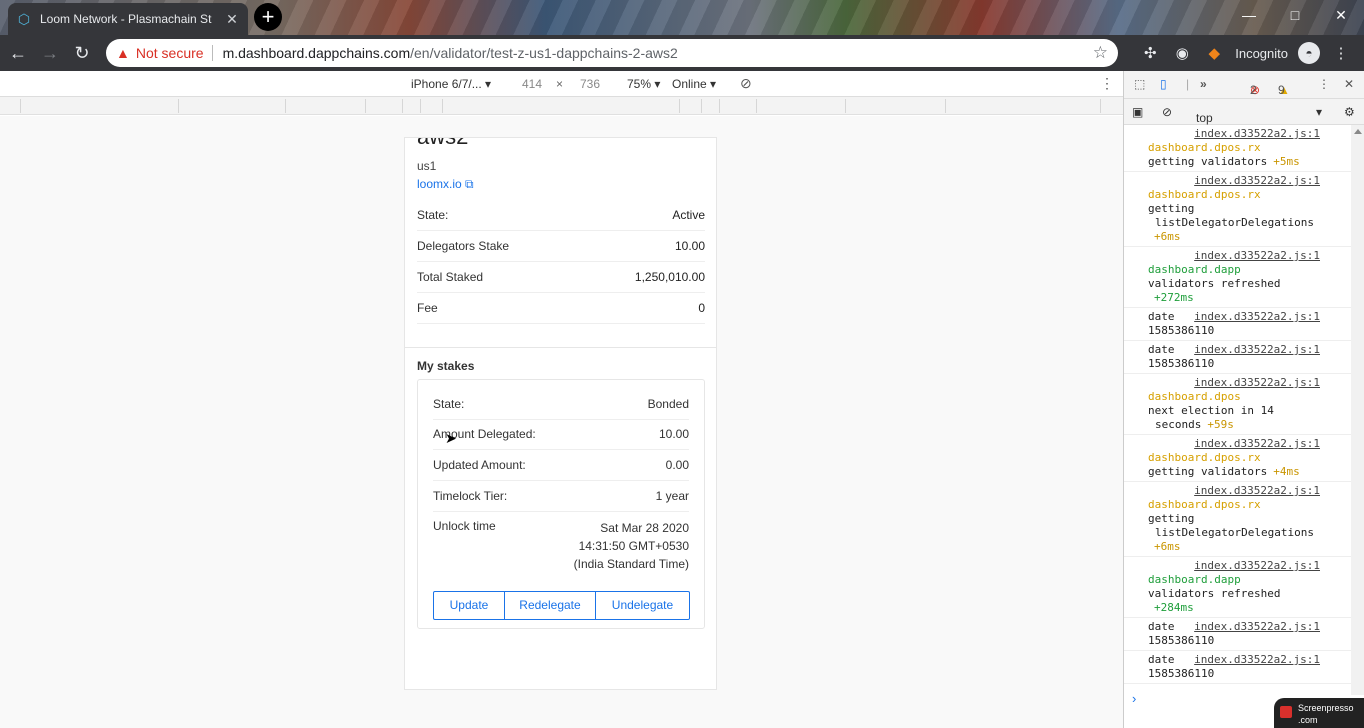 The width and height of the screenshot is (1364, 728). I want to click on tab-title: Loom Network - Plasmachain St, so click(126, 19).